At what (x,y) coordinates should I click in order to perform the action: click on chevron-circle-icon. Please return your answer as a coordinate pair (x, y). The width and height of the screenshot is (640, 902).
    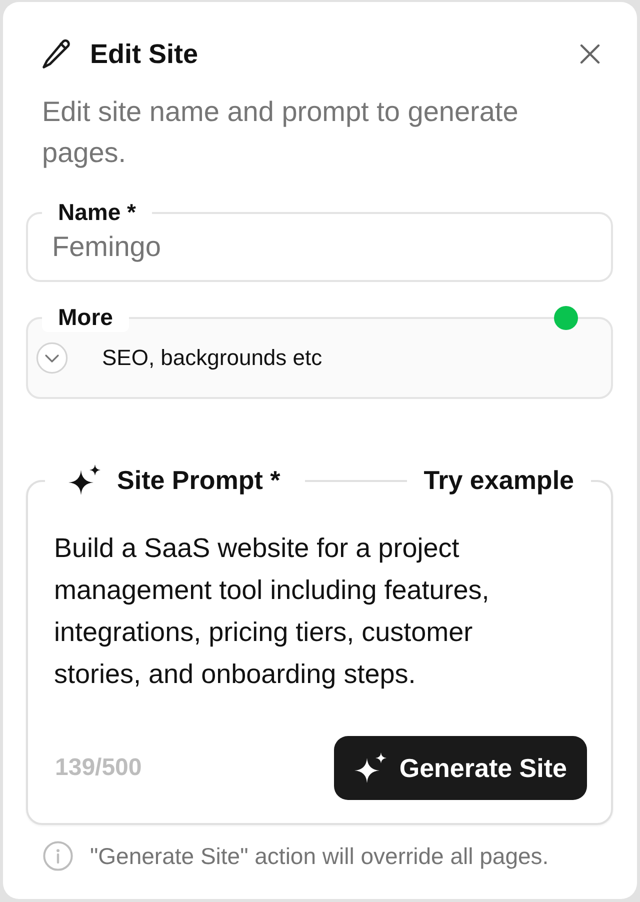
    Looking at the image, I should click on (52, 358).